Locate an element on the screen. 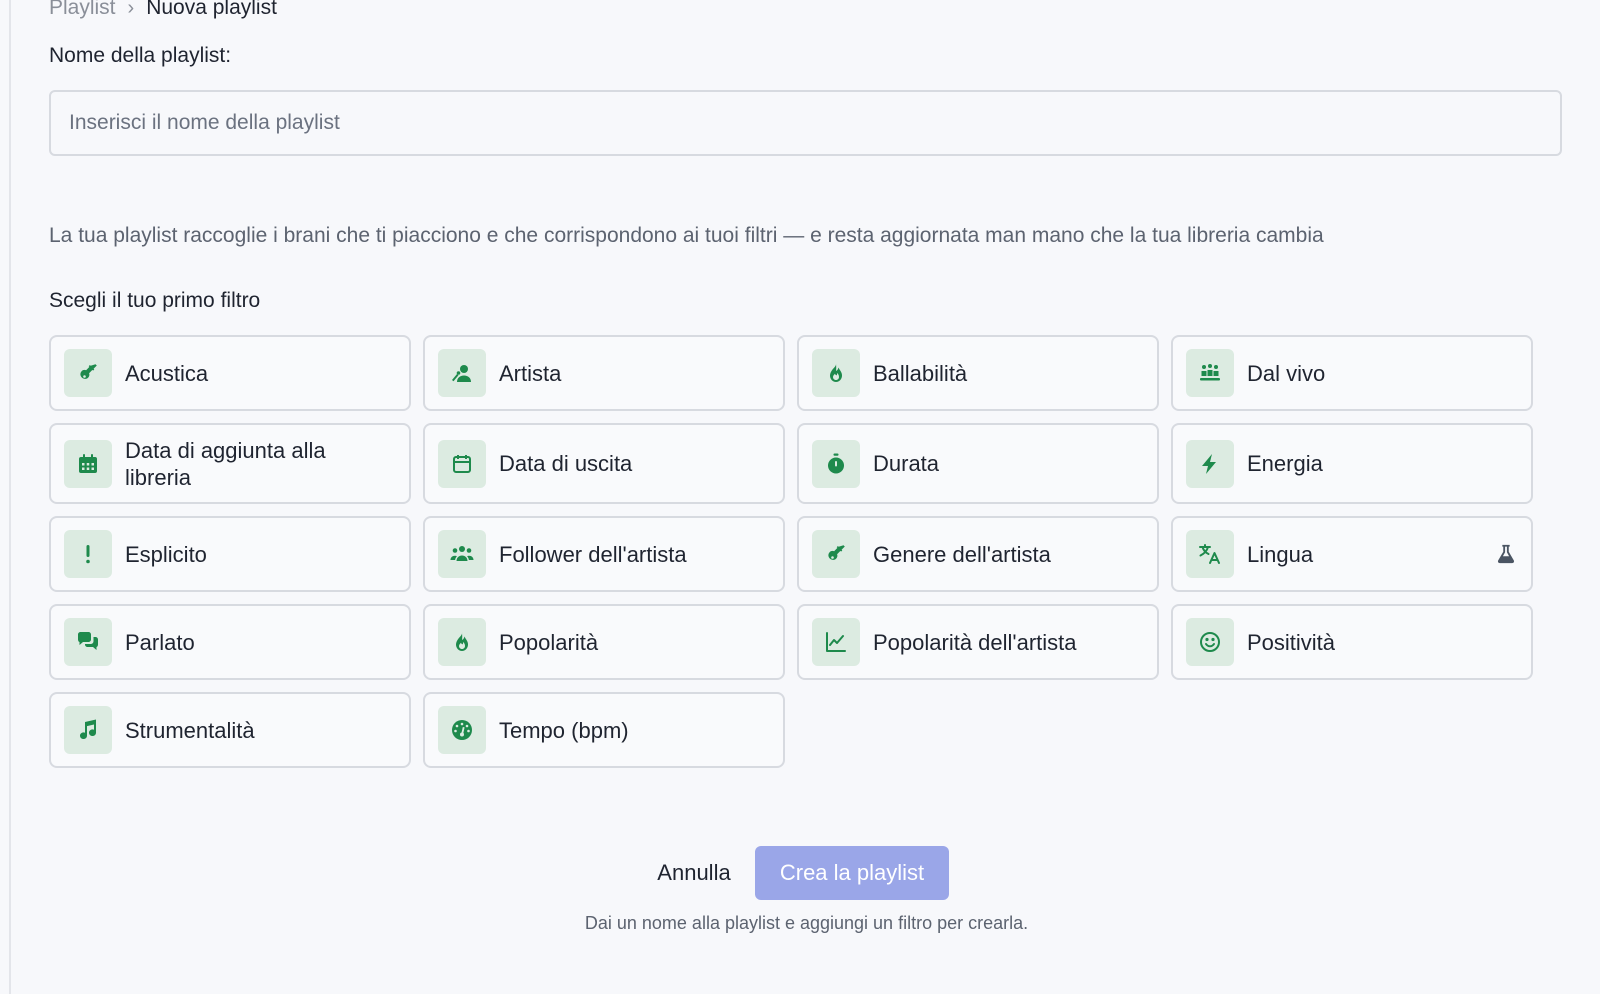 The width and height of the screenshot is (1600, 994). breadcrumb-current: Nuova playlist is located at coordinates (211, 9).